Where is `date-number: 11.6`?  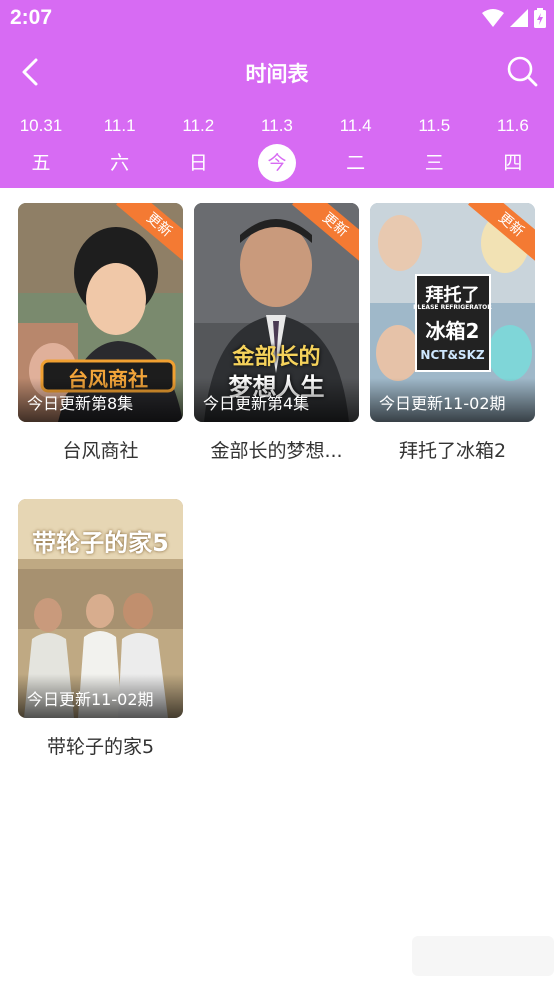 date-number: 11.6 is located at coordinates (513, 125).